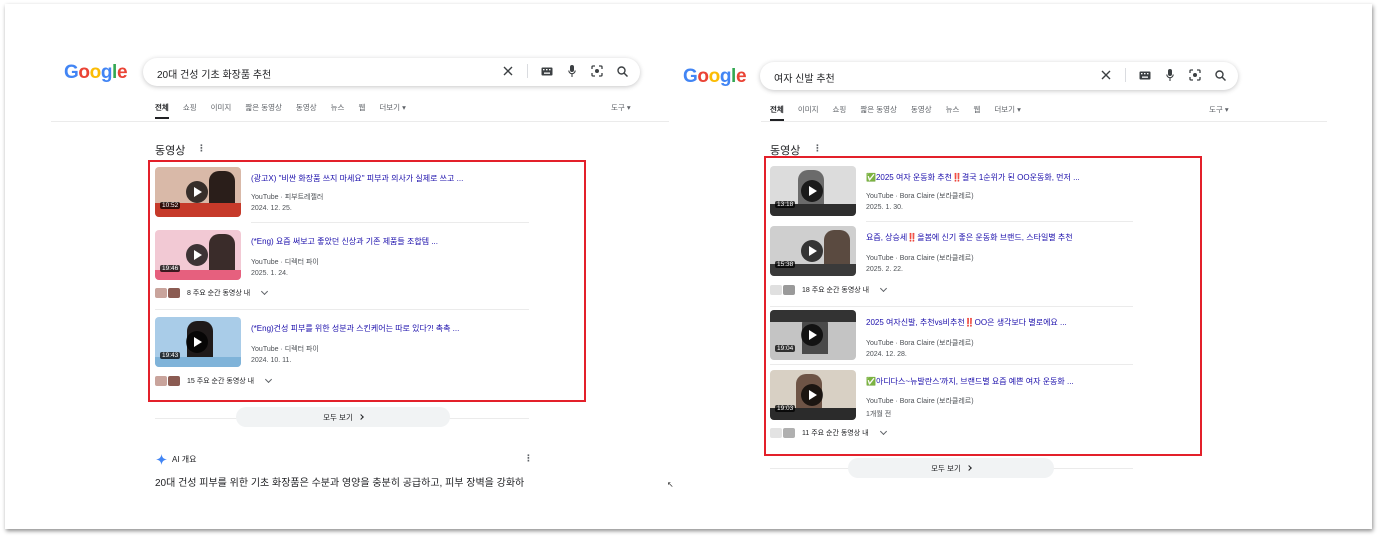 This screenshot has width=1384, height=540. I want to click on key-moments-label: 18 주요 순간 동영상 내, so click(836, 290).